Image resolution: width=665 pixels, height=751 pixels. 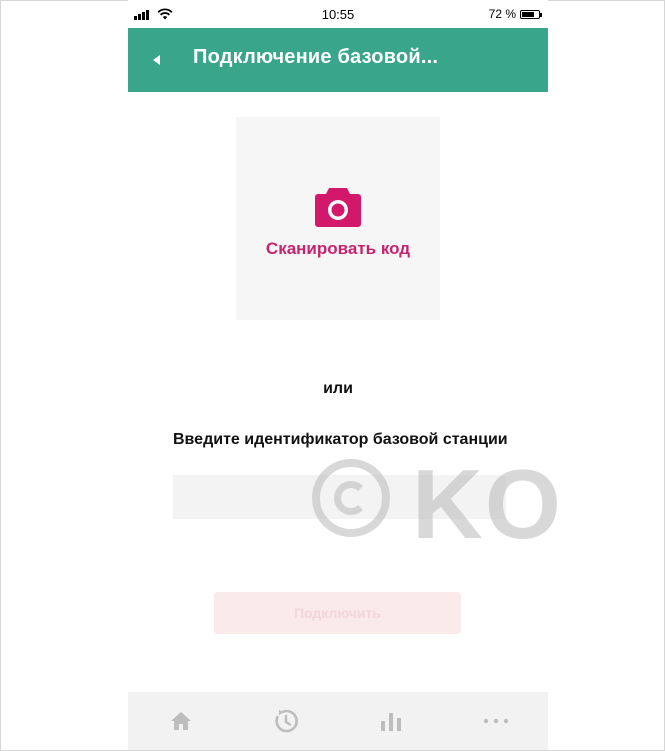 I want to click on scan-code-button: Сканировать код, so click(x=338, y=218).